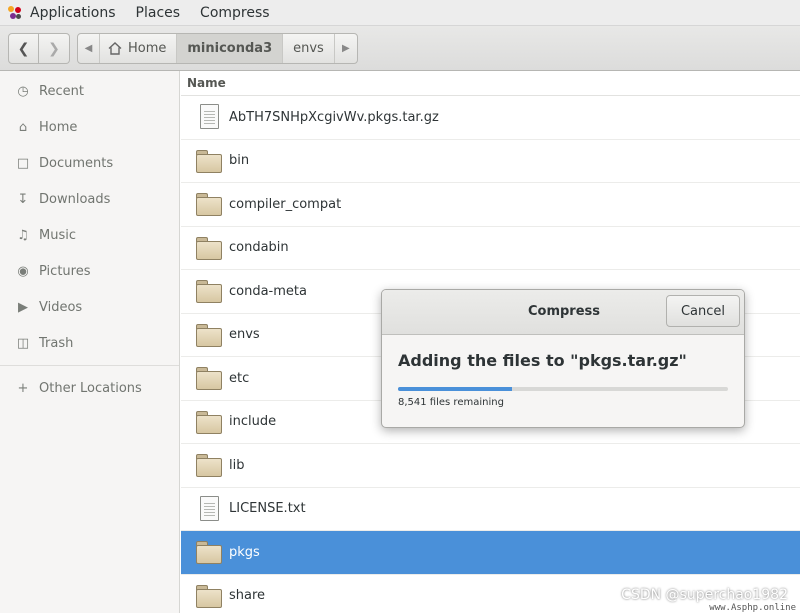  Describe the element at coordinates (490, 83) in the screenshot. I see `column-header-name: Name` at that location.